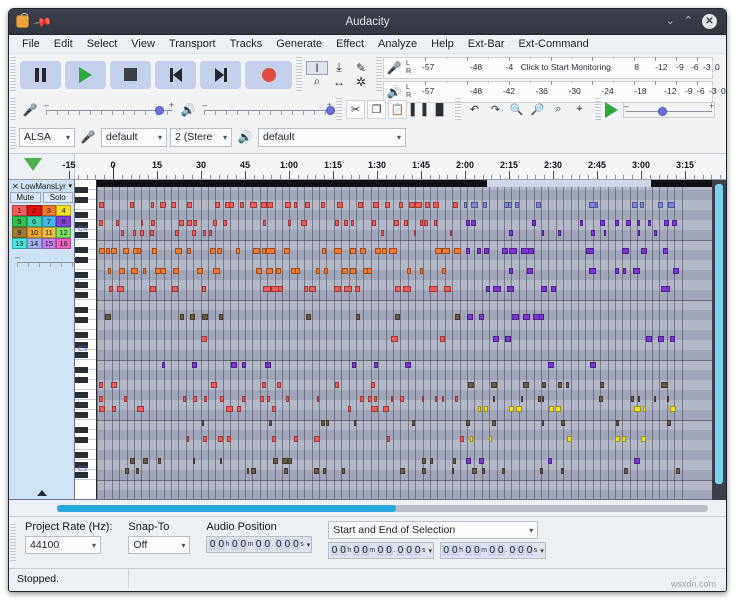  What do you see at coordinates (442, 44) in the screenshot?
I see `menu-help: Help` at bounding box center [442, 44].